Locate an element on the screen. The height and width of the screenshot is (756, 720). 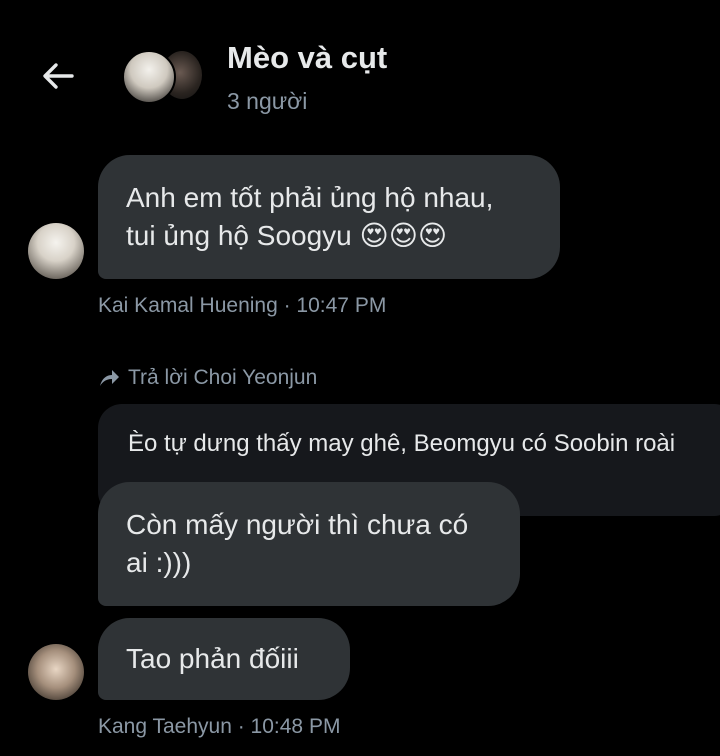
reply-arrow-icon is located at coordinates (109, 378).